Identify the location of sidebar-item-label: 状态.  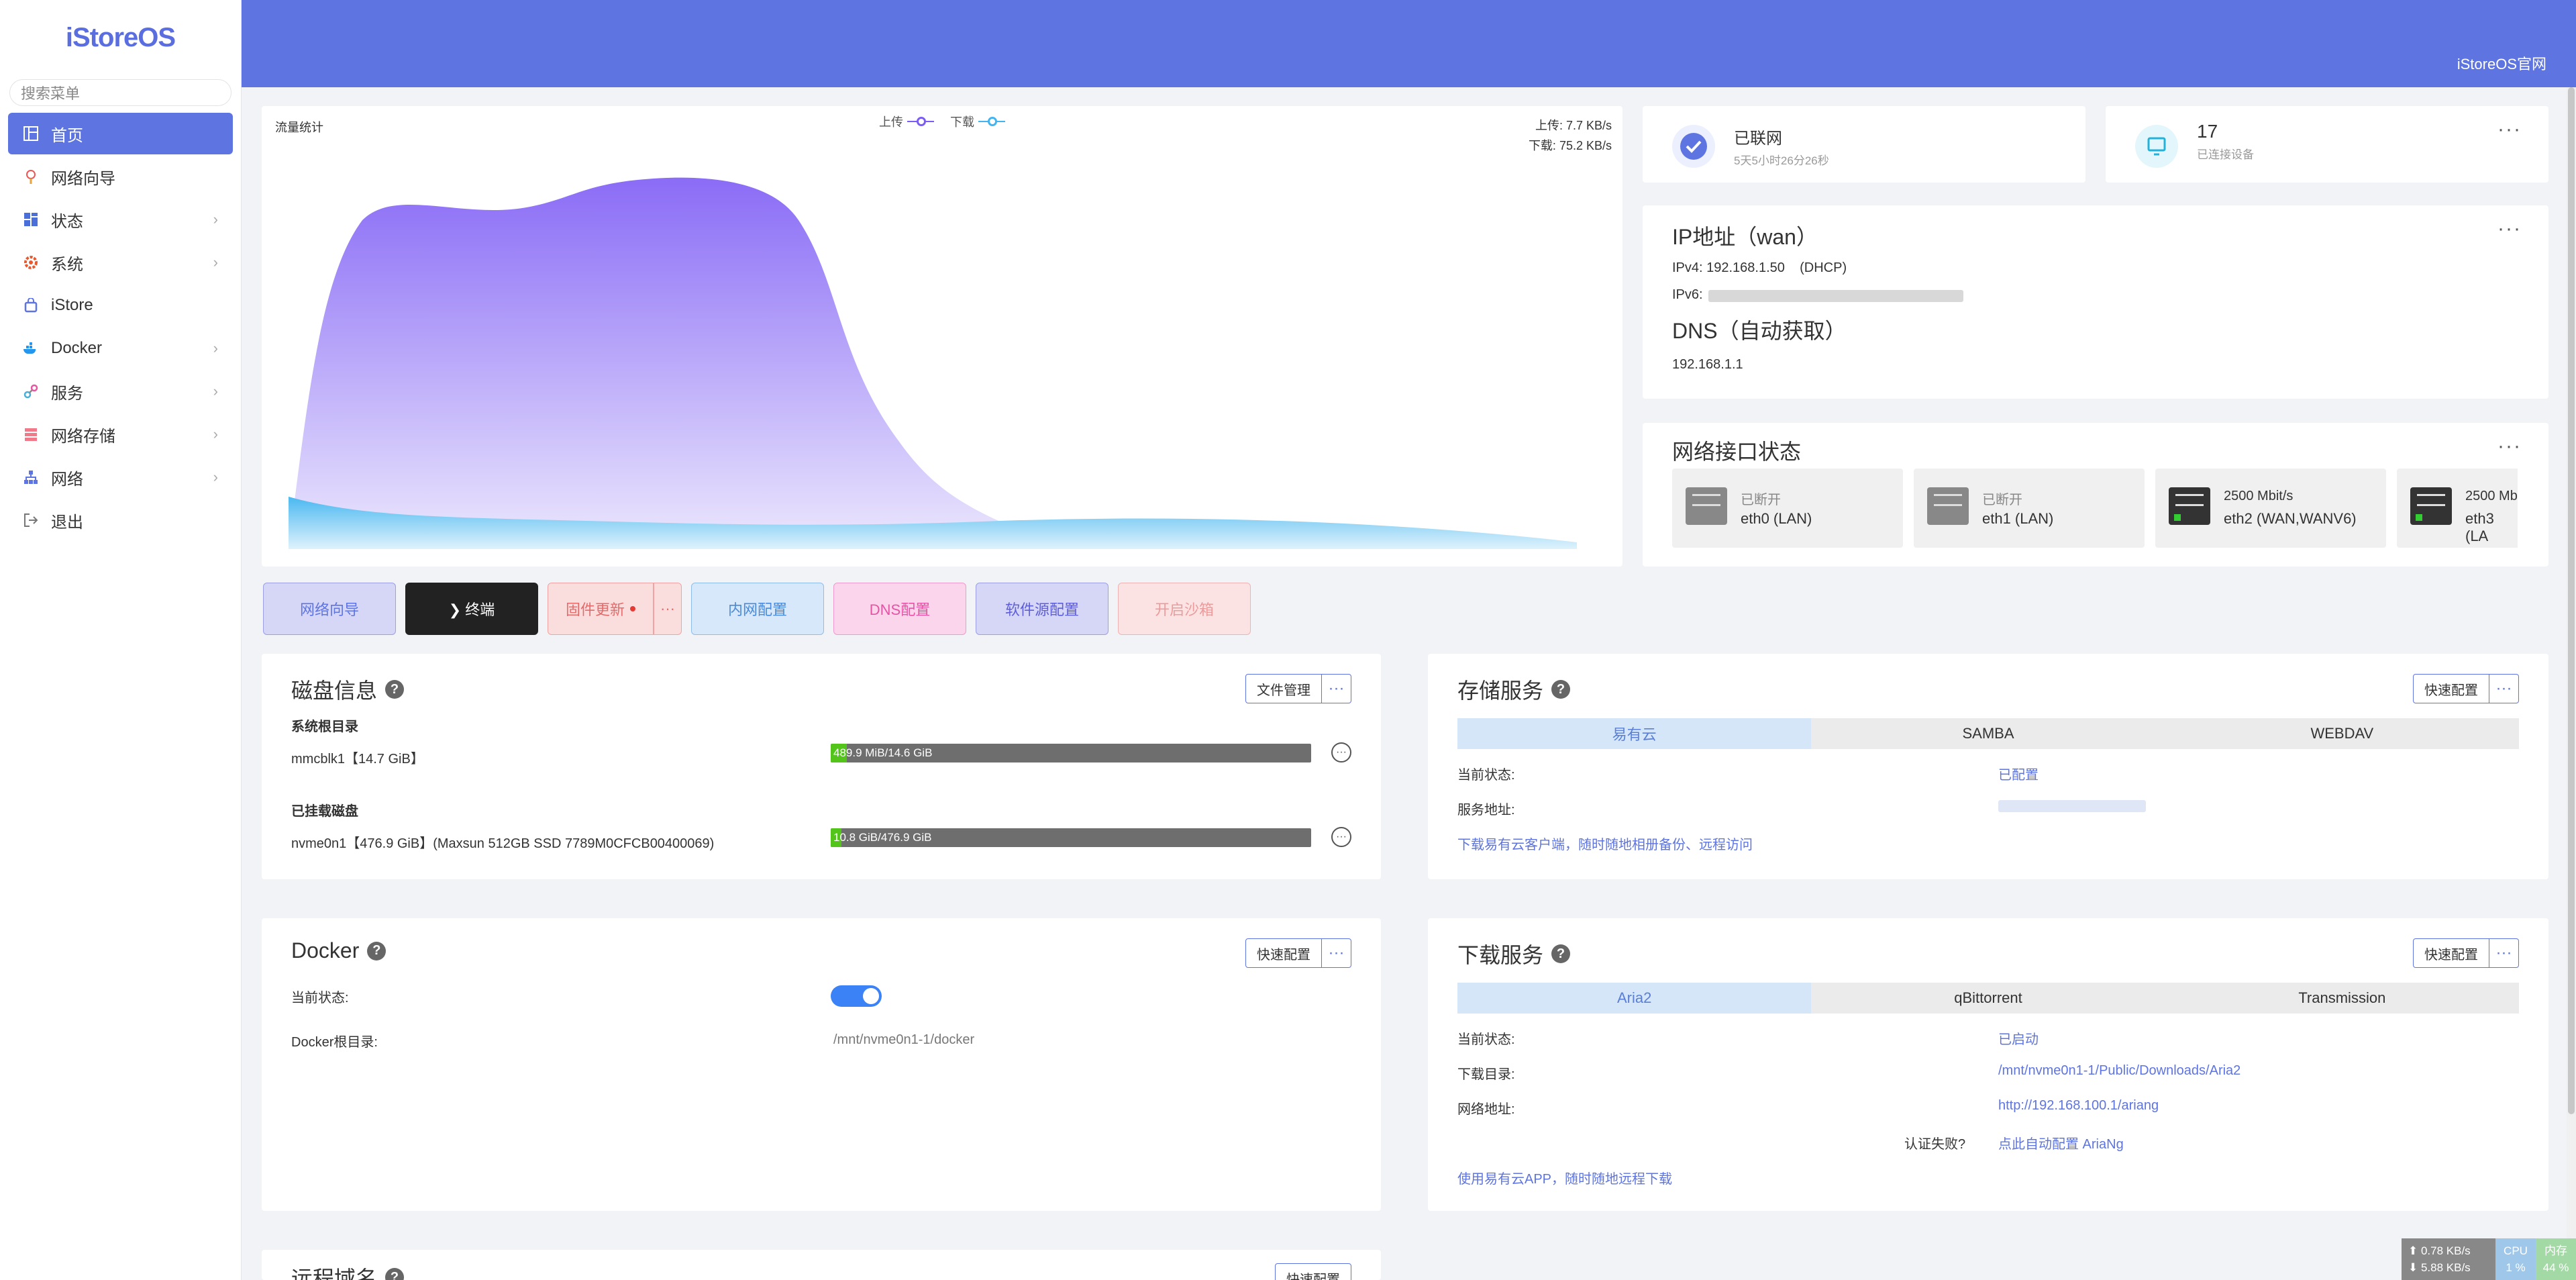
(67, 221).